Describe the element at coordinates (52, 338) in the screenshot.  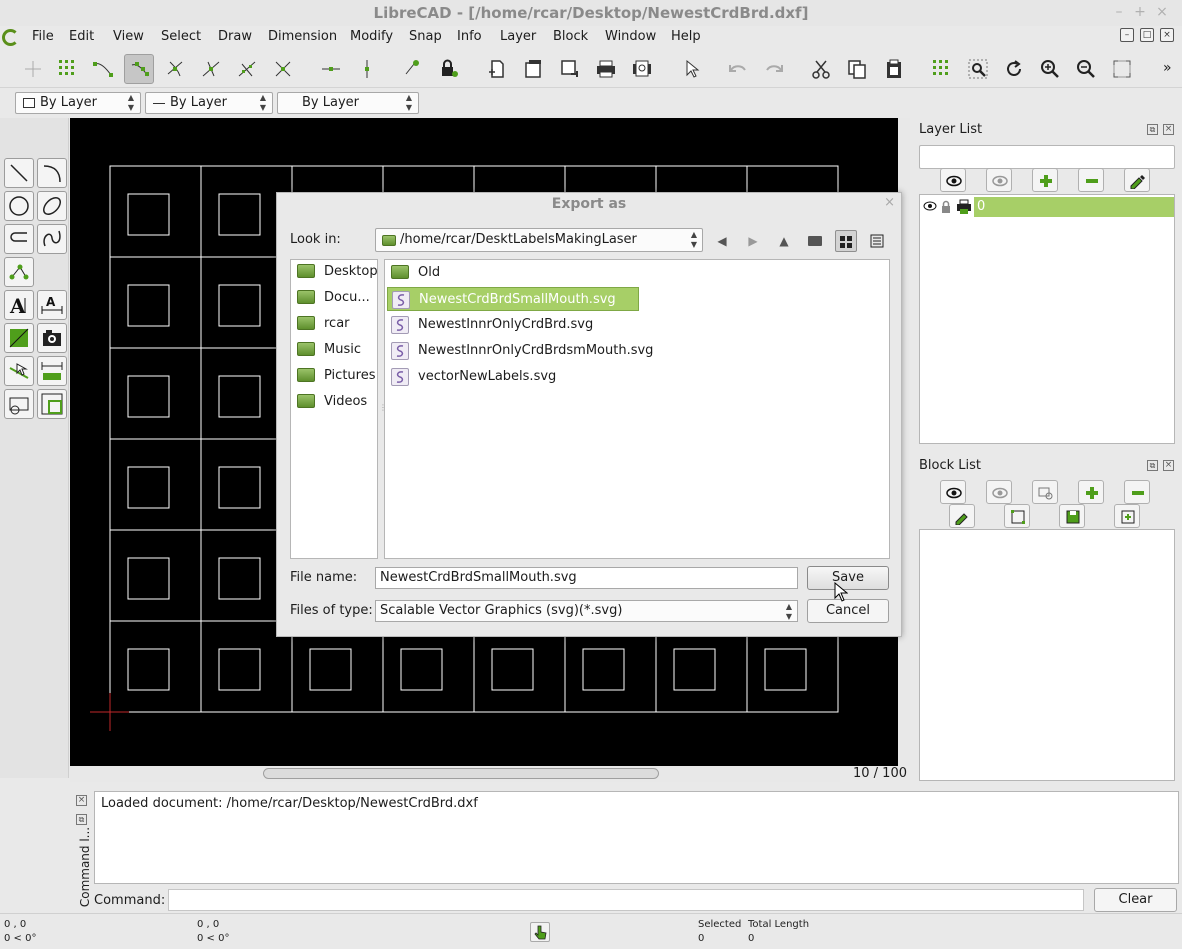
I see `image-tool-icon` at that location.